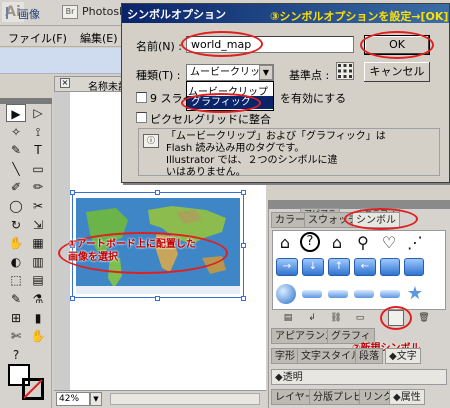  What do you see at coordinates (403, 356) in the screenshot?
I see `tab-character: ◆文字` at bounding box center [403, 356].